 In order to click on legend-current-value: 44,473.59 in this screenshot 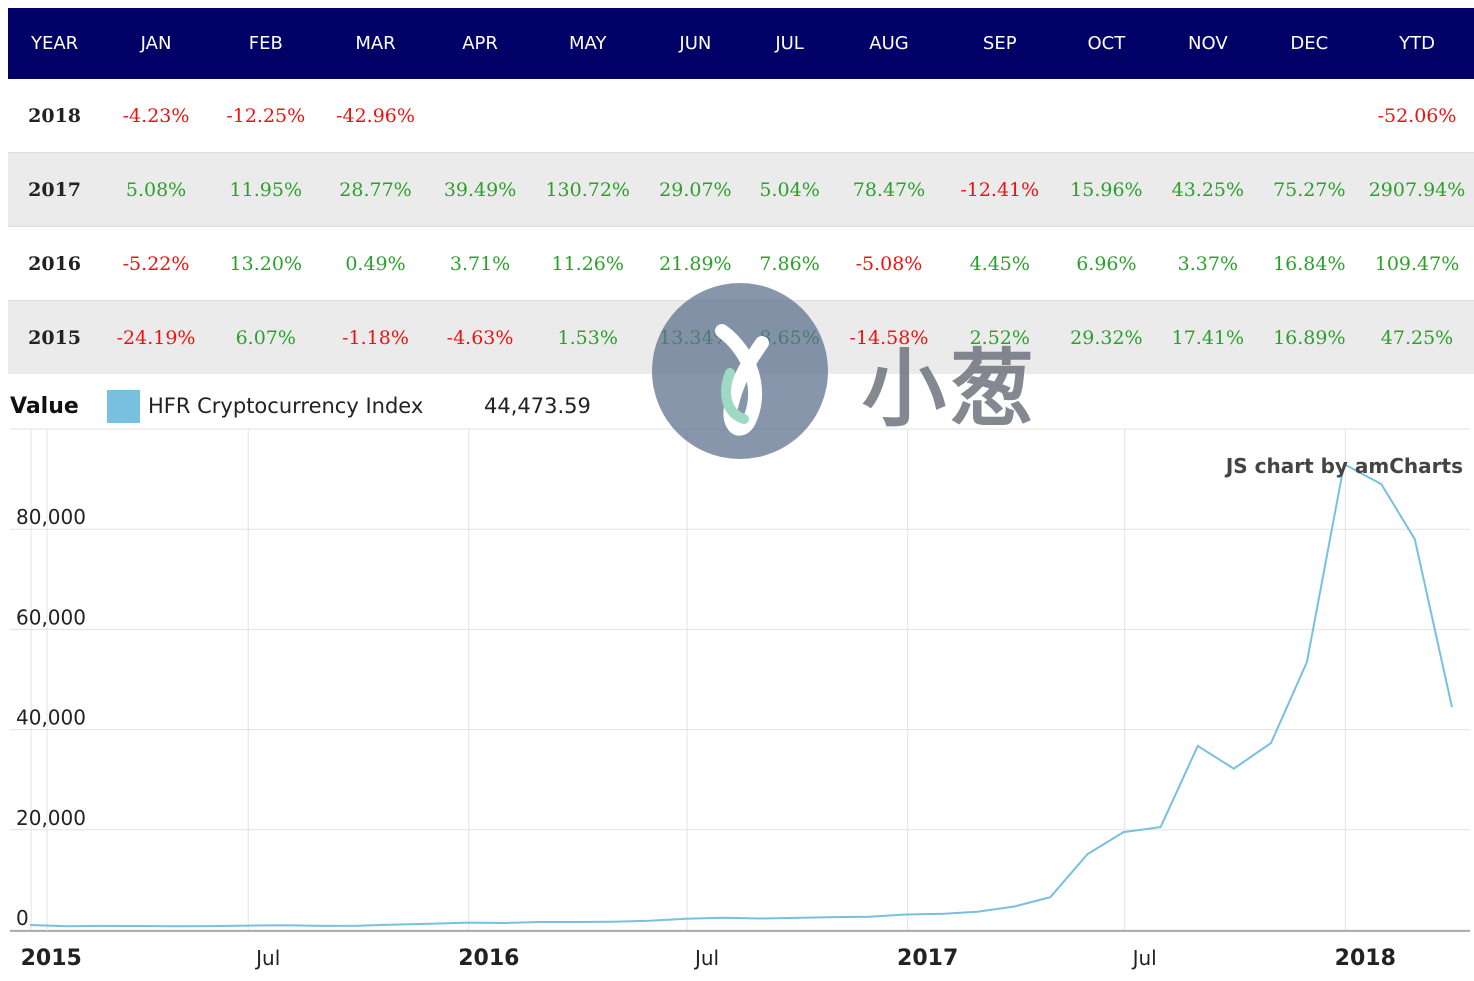, I will do `click(537, 406)`.